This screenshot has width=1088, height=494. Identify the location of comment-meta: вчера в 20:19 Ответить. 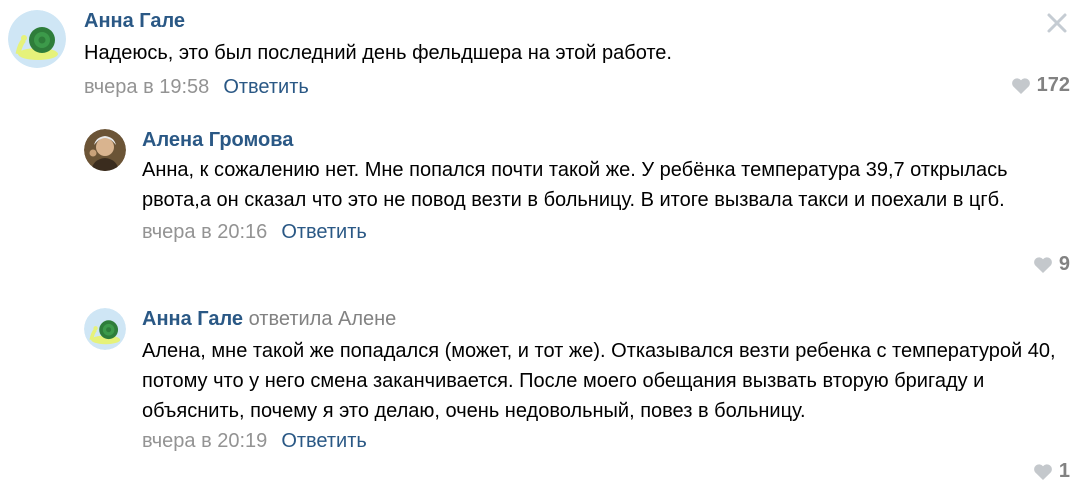
(606, 441).